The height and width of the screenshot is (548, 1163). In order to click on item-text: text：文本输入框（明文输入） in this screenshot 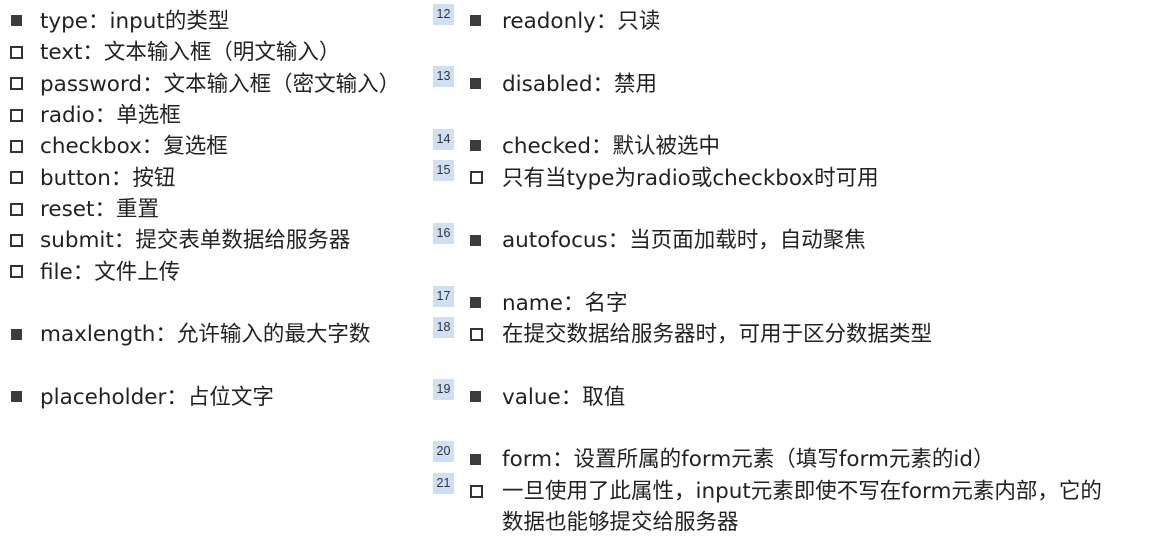, I will do `click(190, 52)`.